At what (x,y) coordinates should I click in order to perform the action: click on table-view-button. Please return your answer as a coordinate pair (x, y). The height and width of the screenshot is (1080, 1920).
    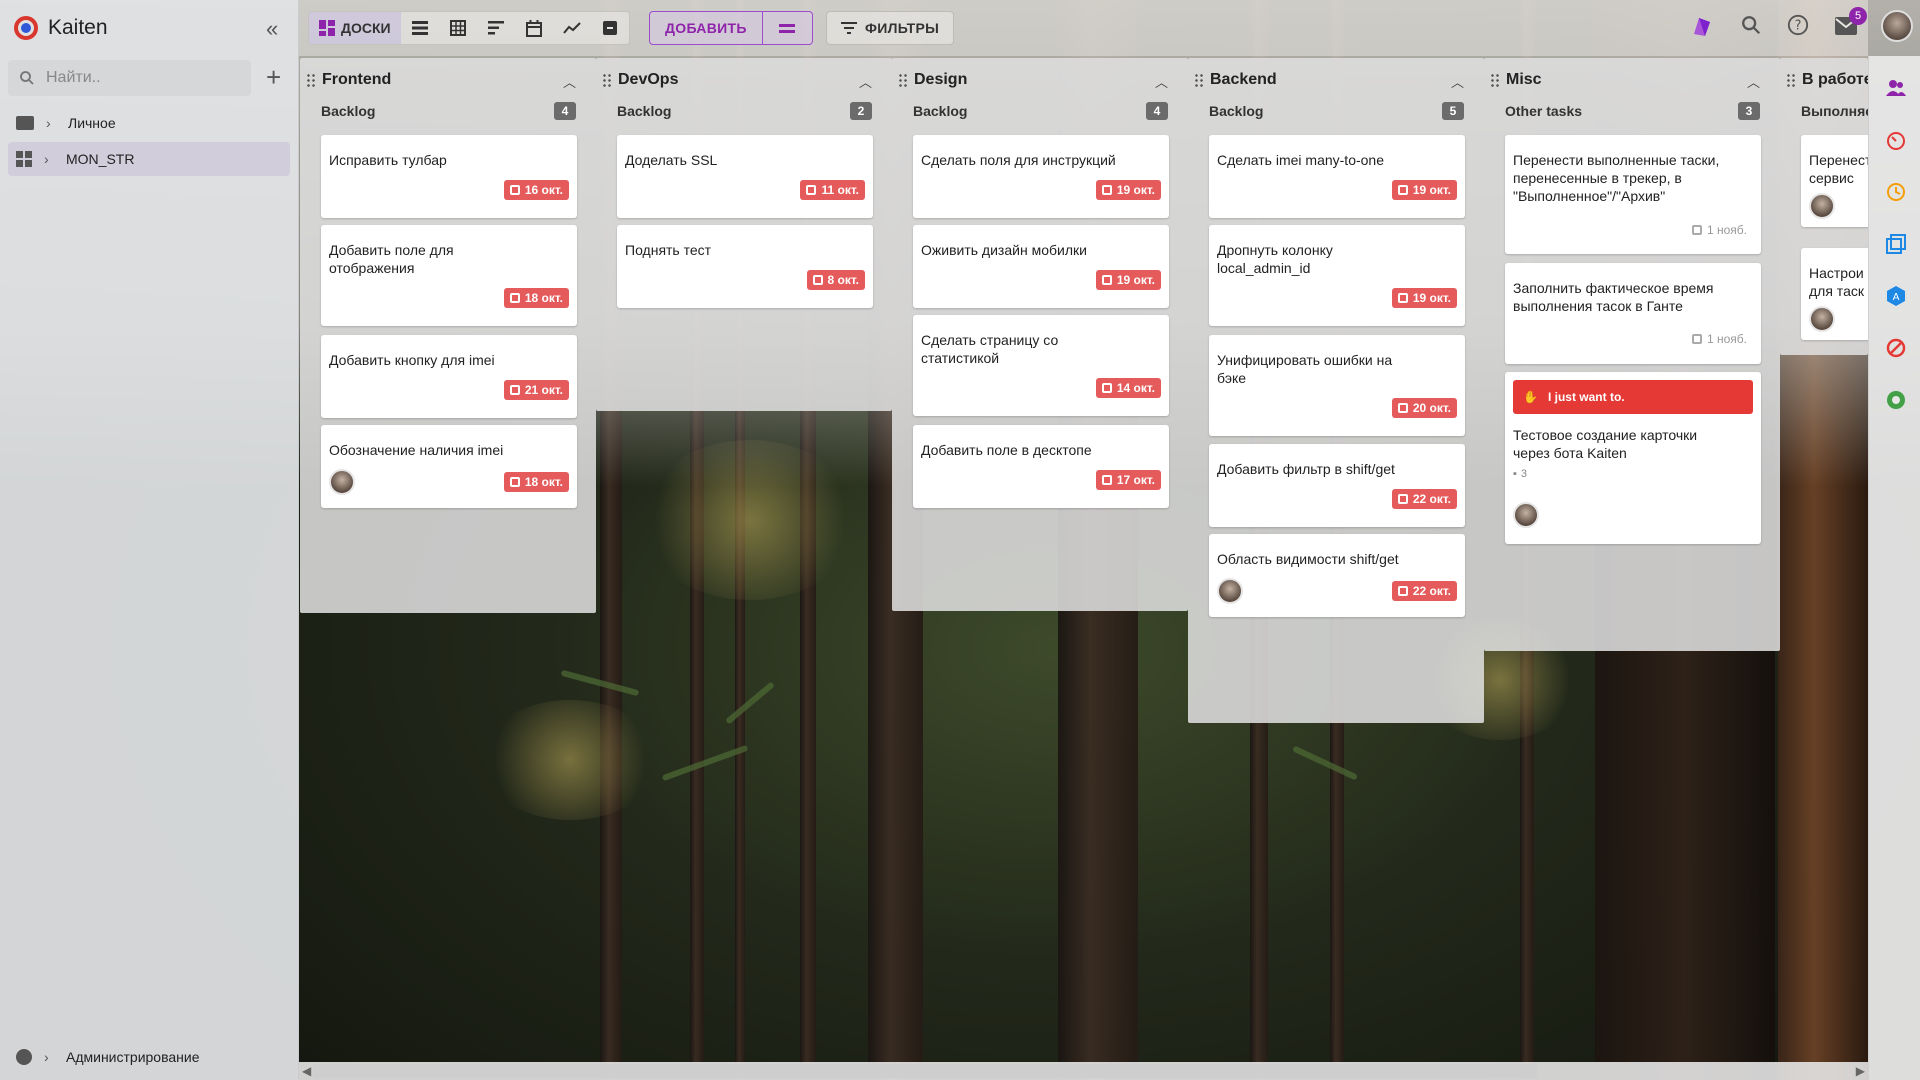
    Looking at the image, I should click on (458, 28).